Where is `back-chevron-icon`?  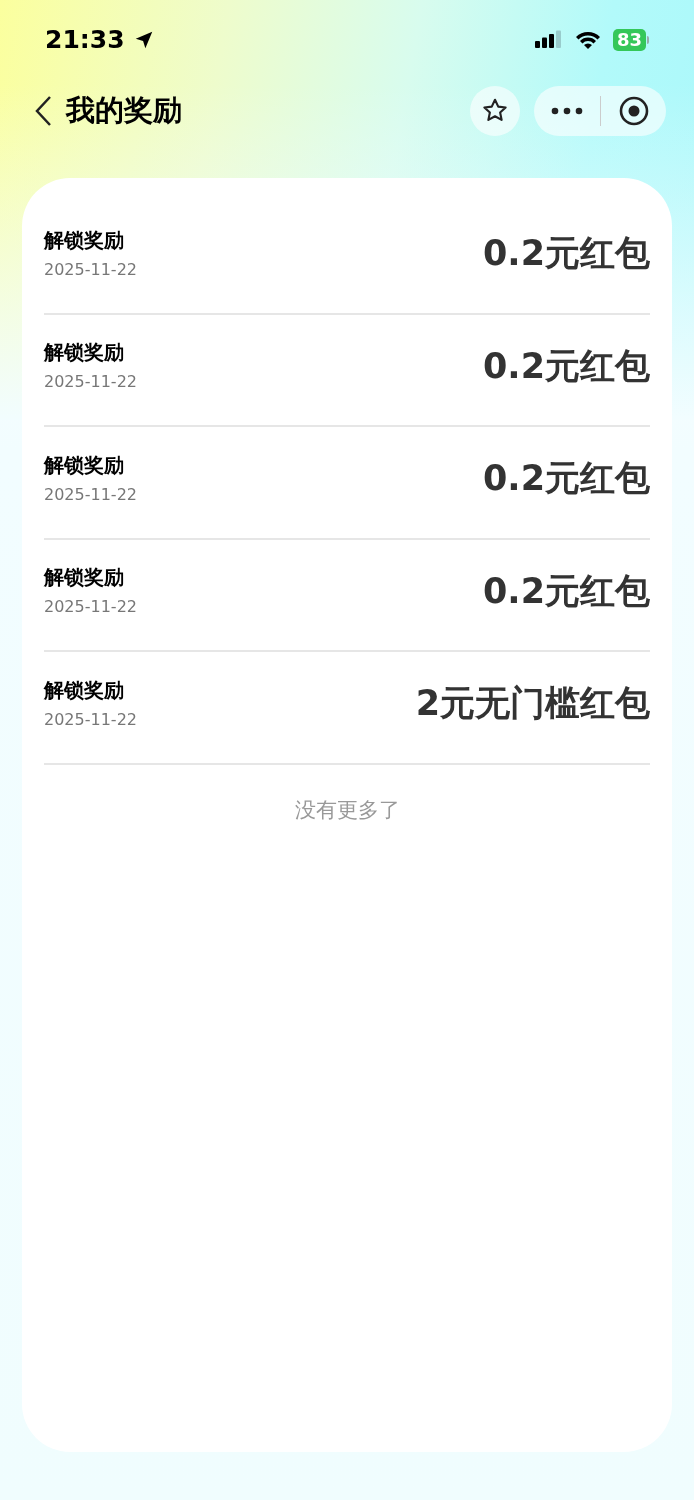
back-chevron-icon is located at coordinates (43, 111).